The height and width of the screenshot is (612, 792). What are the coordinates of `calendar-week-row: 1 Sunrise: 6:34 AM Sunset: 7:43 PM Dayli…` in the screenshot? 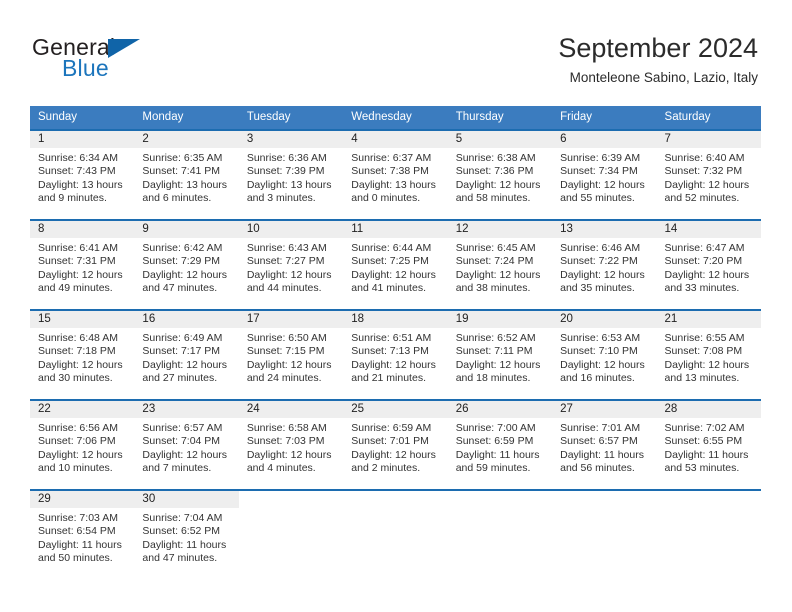 It's located at (395, 174).